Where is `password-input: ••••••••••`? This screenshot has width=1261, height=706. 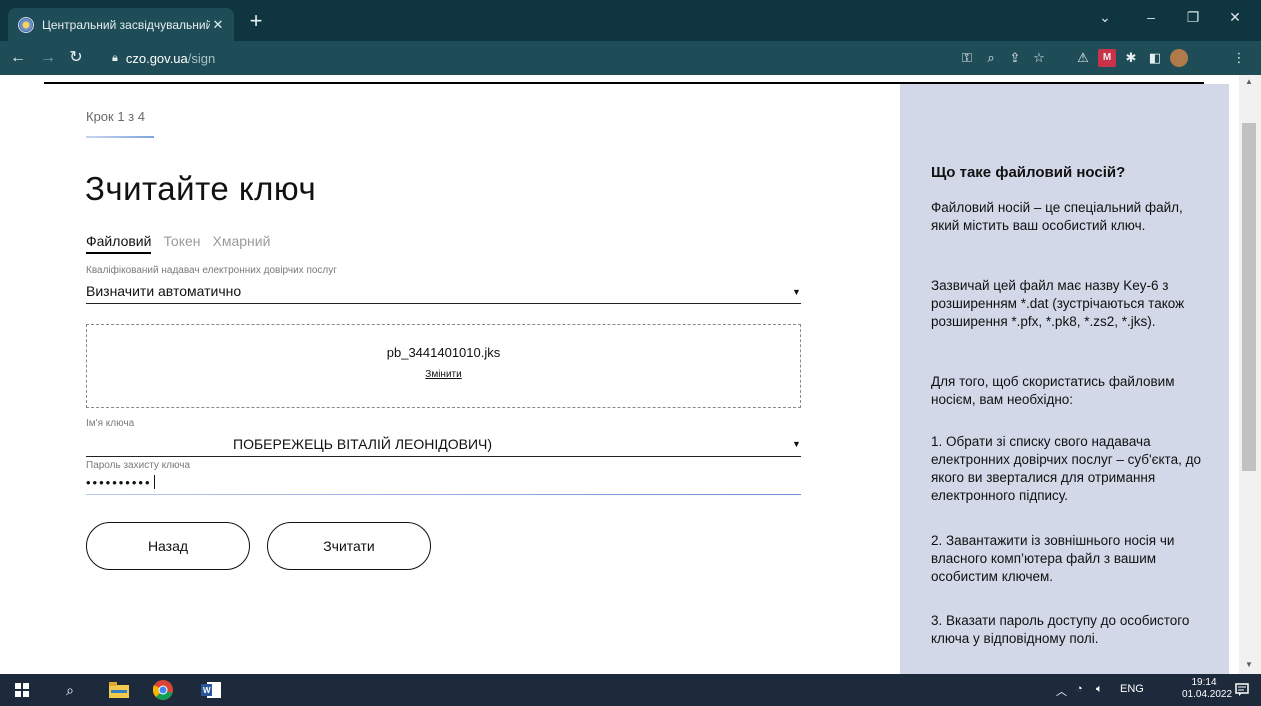 password-input: •••••••••• is located at coordinates (120, 482).